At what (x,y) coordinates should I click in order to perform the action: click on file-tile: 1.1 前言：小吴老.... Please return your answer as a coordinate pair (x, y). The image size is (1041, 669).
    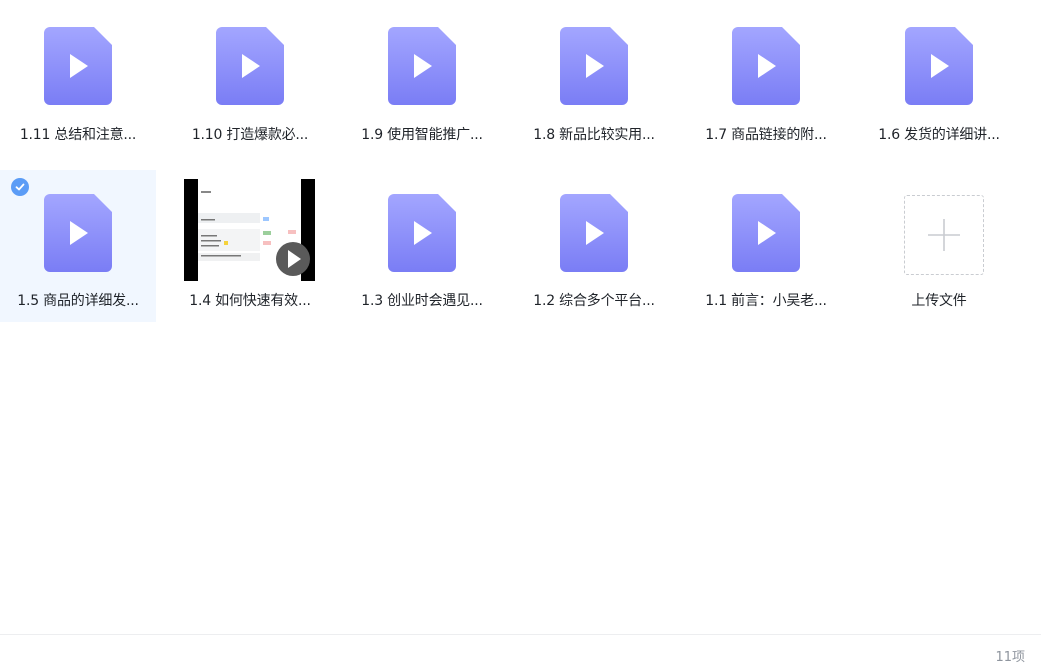
    Looking at the image, I should click on (766, 246).